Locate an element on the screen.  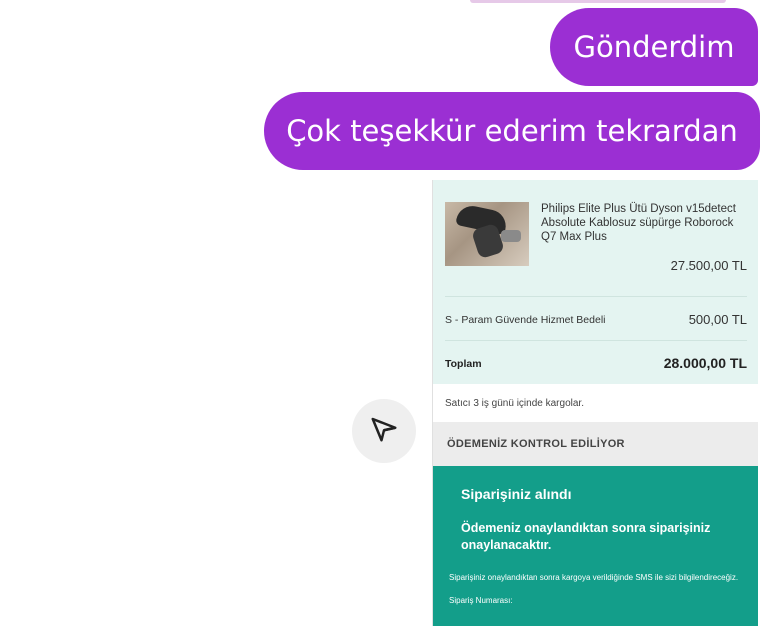
product-price: 27.500,00 TL is located at coordinates (708, 265).